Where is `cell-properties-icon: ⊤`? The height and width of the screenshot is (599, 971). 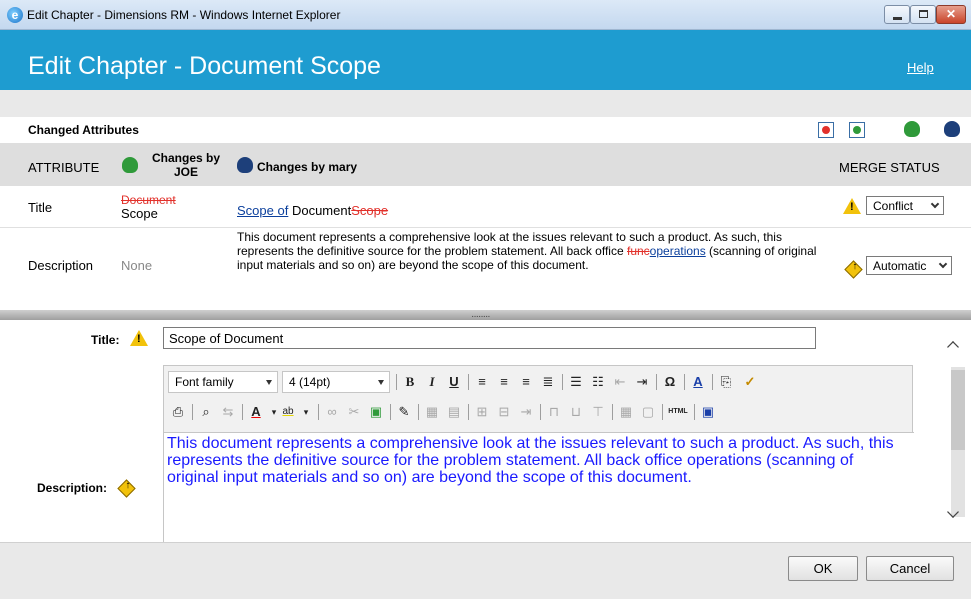 cell-properties-icon: ⊤ is located at coordinates (598, 412).